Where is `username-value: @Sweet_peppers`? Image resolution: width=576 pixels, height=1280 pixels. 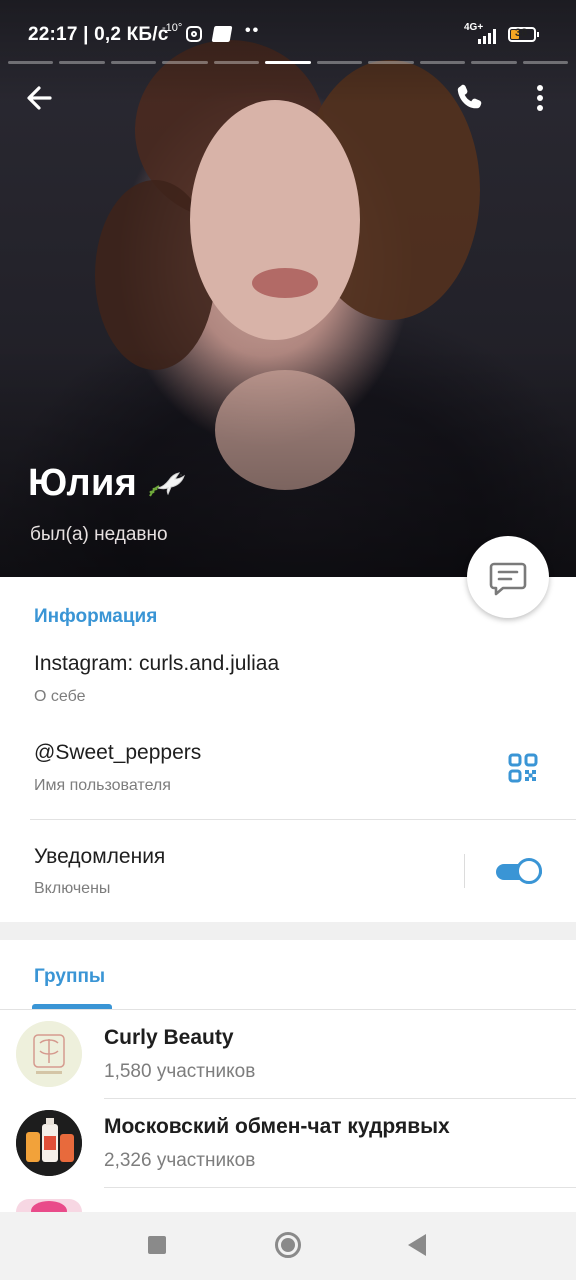
username-value: @Sweet_peppers is located at coordinates (117, 753).